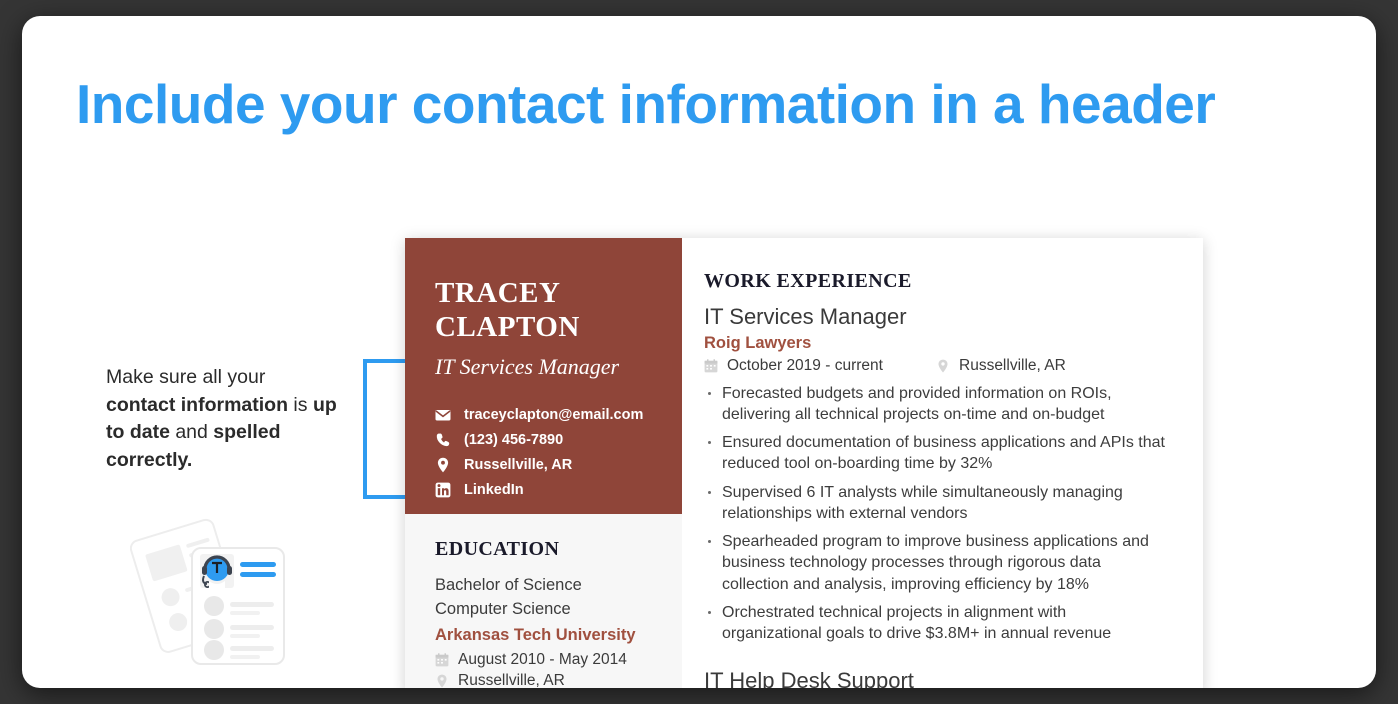 The image size is (1398, 704). I want to click on education-location-row: Russellville, AR, so click(545, 680).